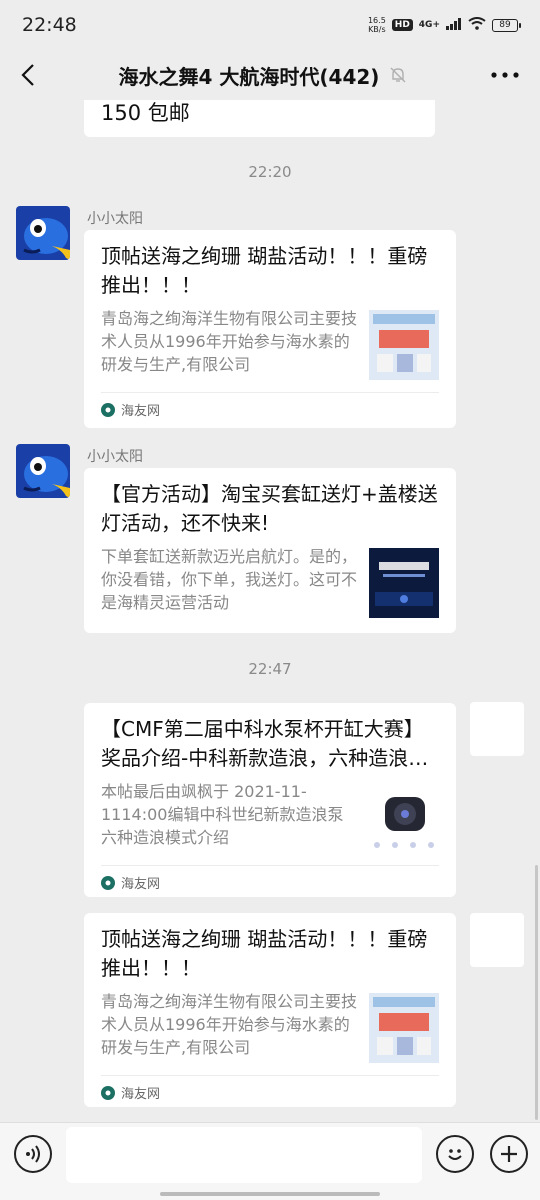 This screenshot has height=1200, width=540. I want to click on card-title: 【CMF第二届中科水泵杯开缸大赛】奖品介绍-中科新款造浪，六种造浪模式, so click(265, 743).